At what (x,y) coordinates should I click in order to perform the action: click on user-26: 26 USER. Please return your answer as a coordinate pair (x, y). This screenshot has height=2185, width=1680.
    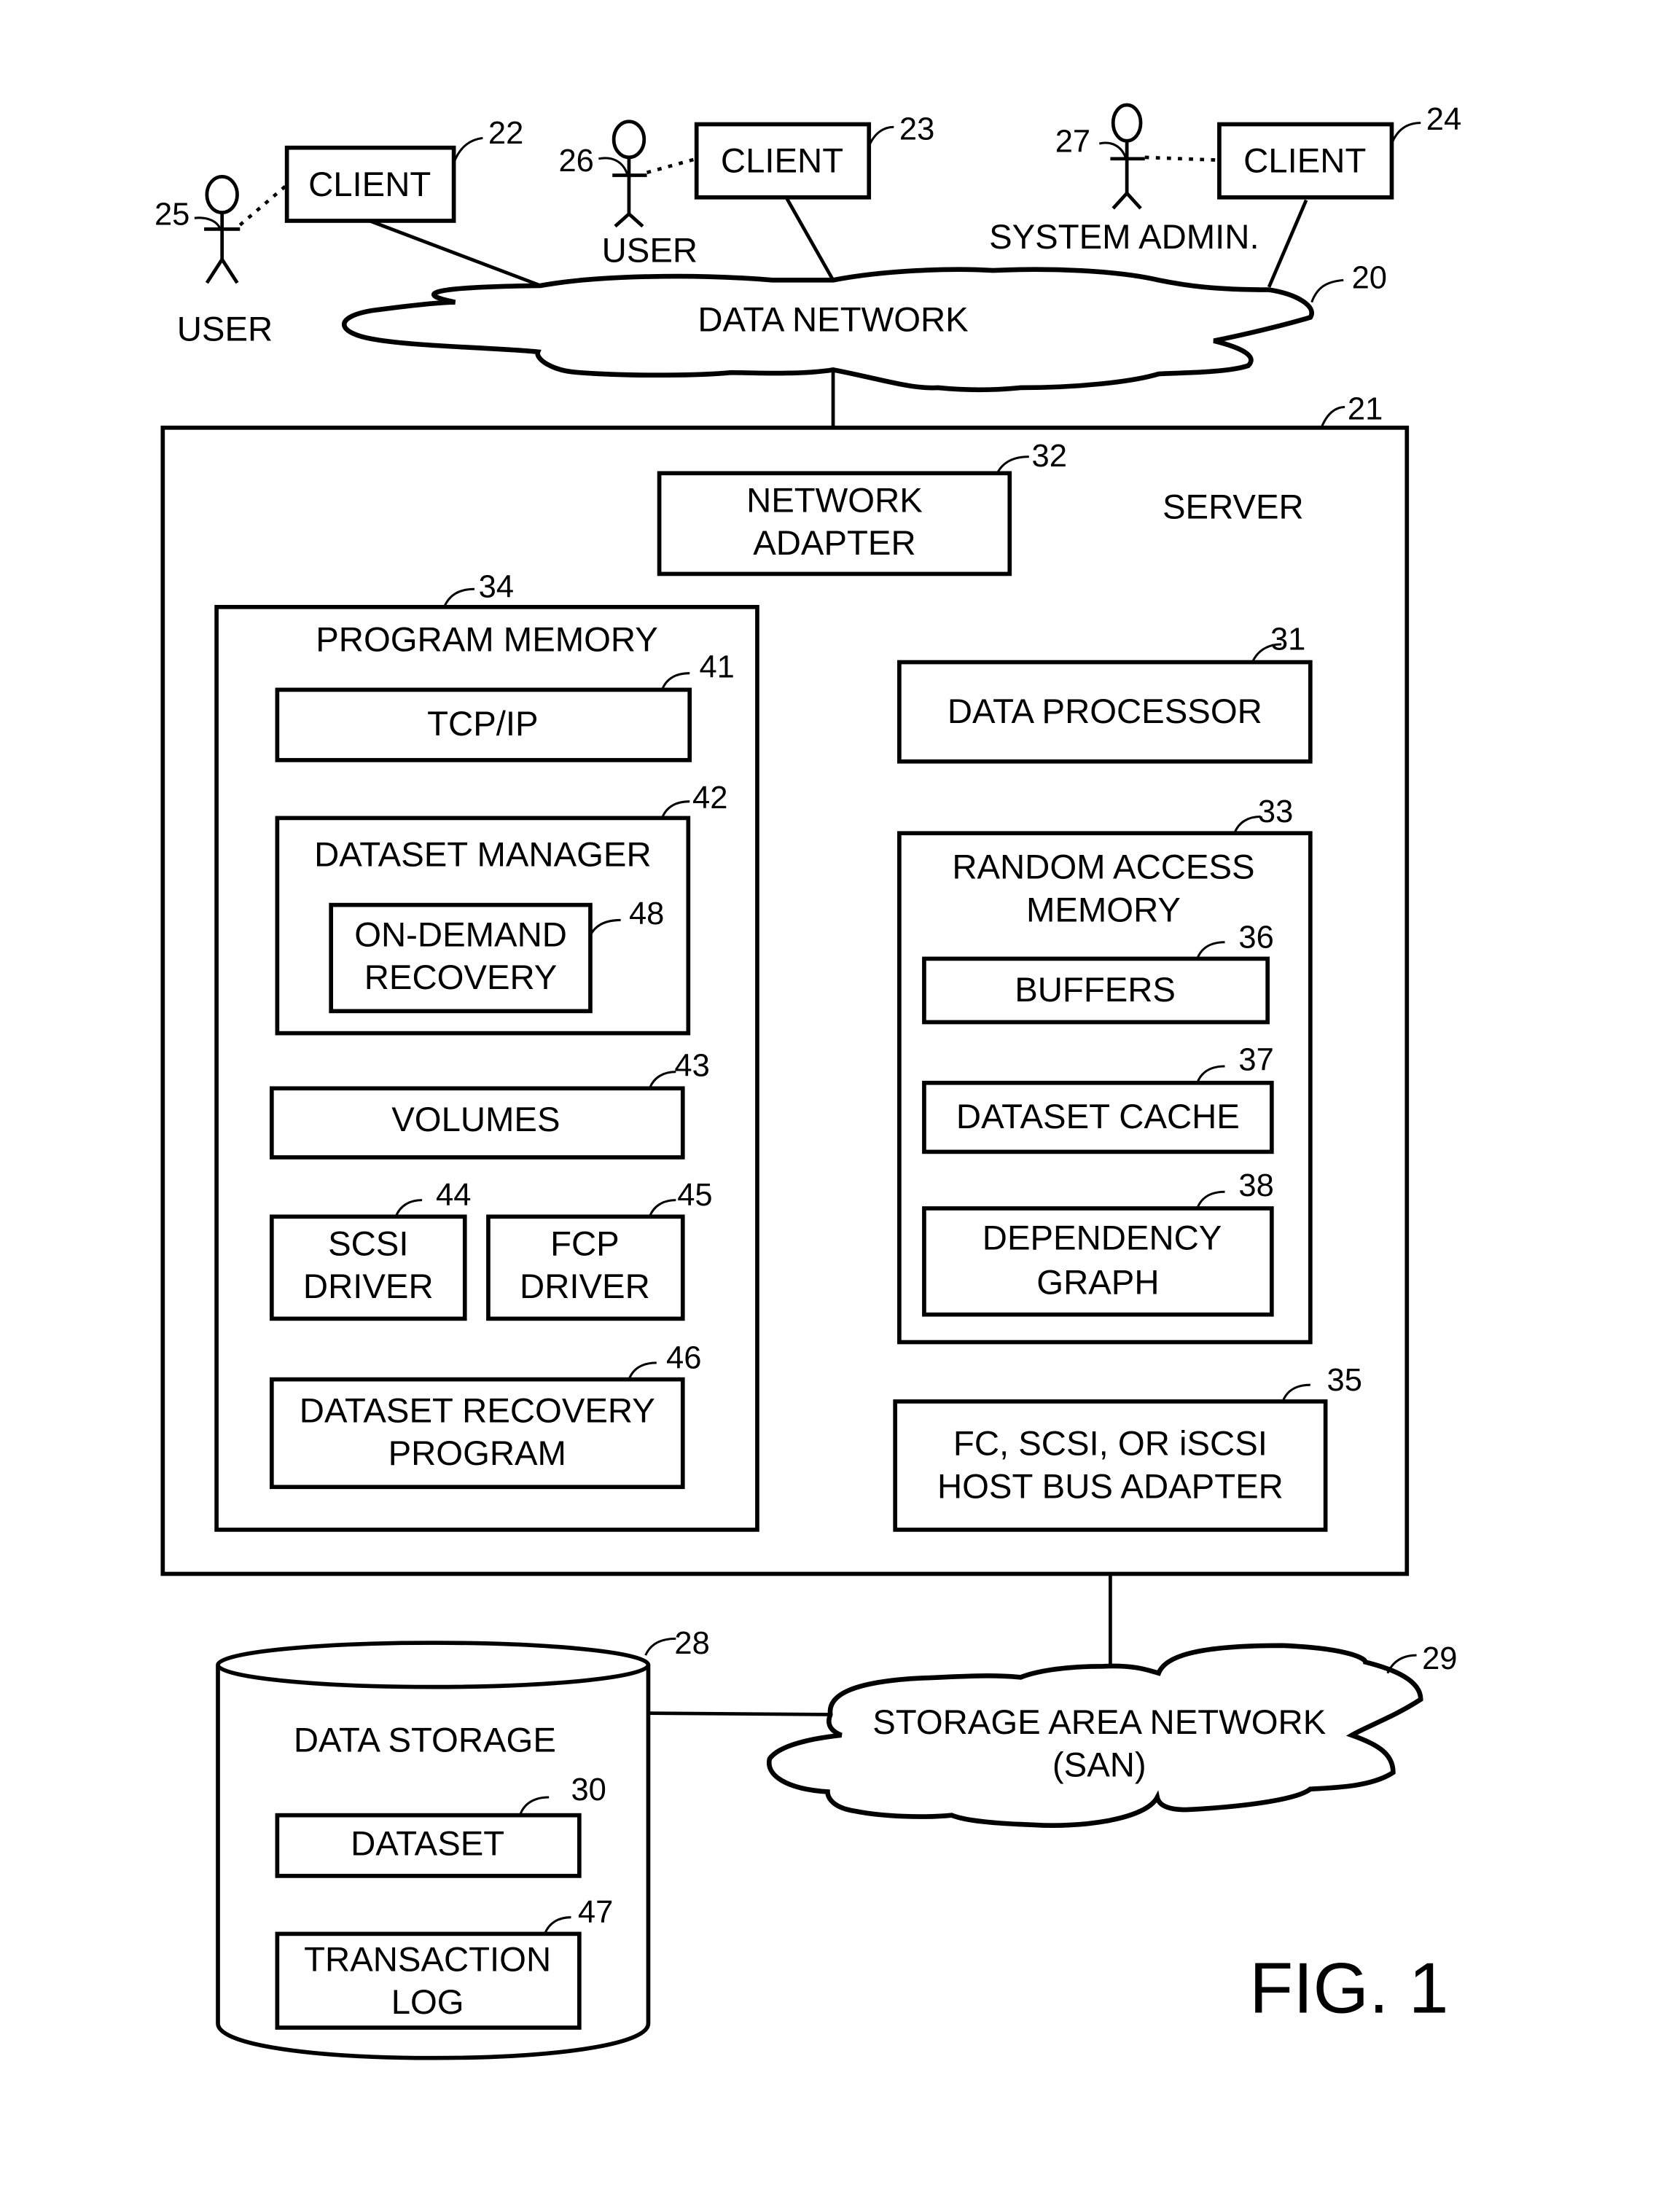
    Looking at the image, I should click on (628, 195).